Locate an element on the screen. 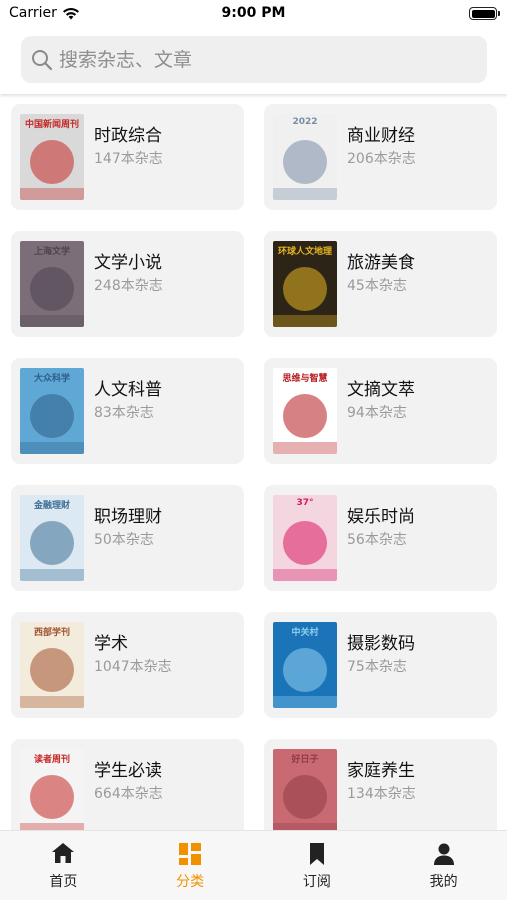 This screenshot has height=900, width=507. cover-masthead: 环球人文地理 is located at coordinates (304, 252).